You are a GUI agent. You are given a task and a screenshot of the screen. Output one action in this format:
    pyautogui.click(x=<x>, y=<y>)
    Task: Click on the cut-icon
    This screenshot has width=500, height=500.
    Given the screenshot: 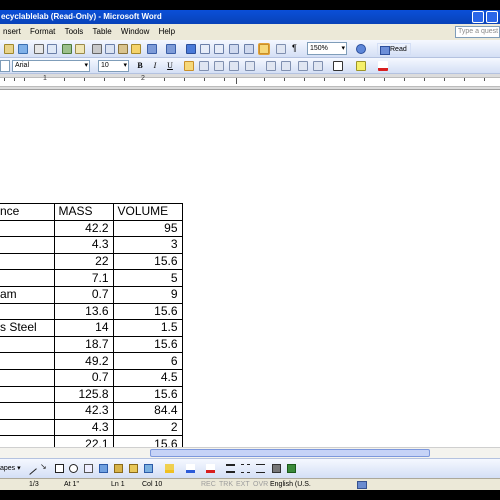 What is the action you would take?
    pyautogui.click(x=97, y=49)
    